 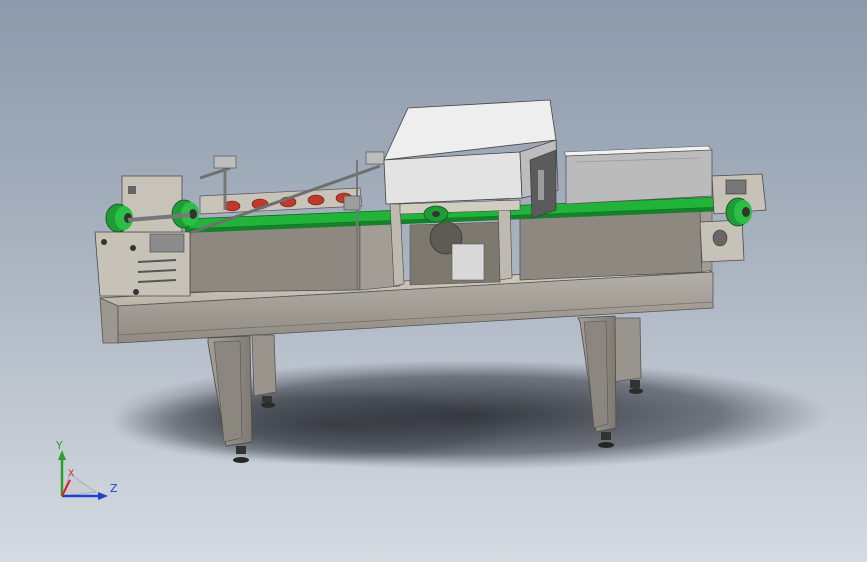 What do you see at coordinates (638, 175) in the screenshot?
I see `outfeed-cover` at bounding box center [638, 175].